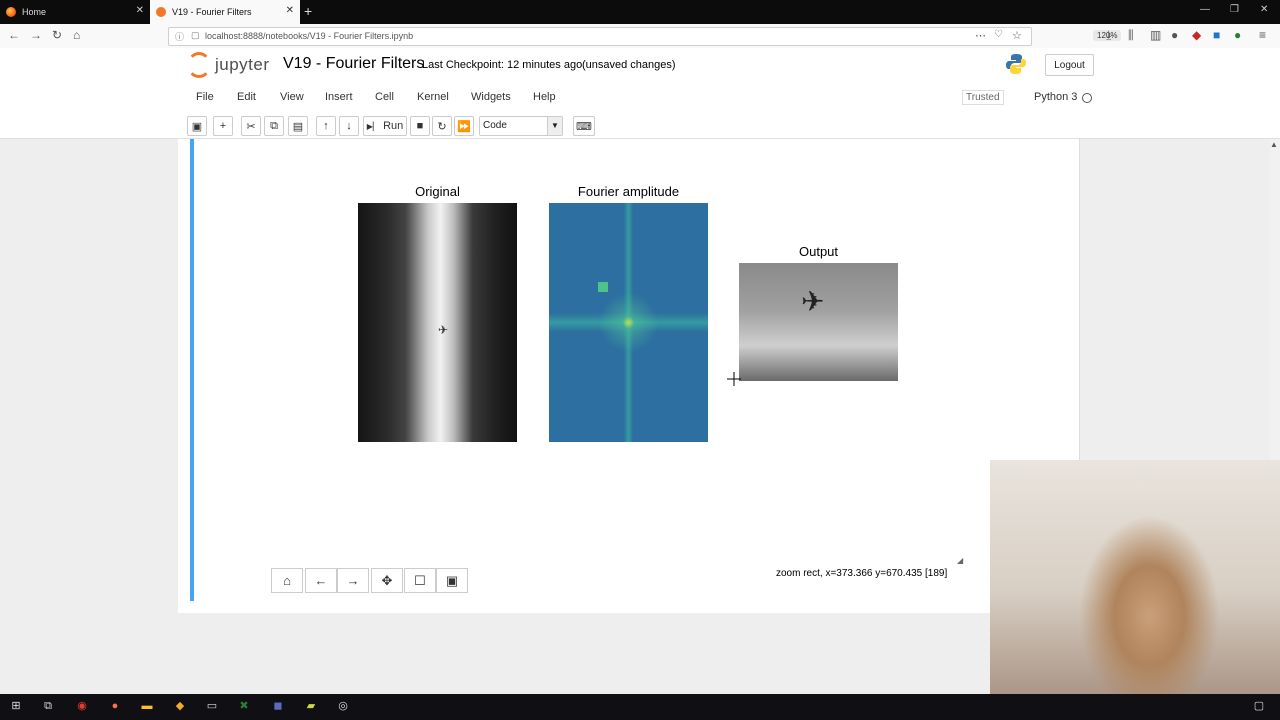 This screenshot has height=720, width=1280. I want to click on command-palette-button: ⌨, so click(584, 126).